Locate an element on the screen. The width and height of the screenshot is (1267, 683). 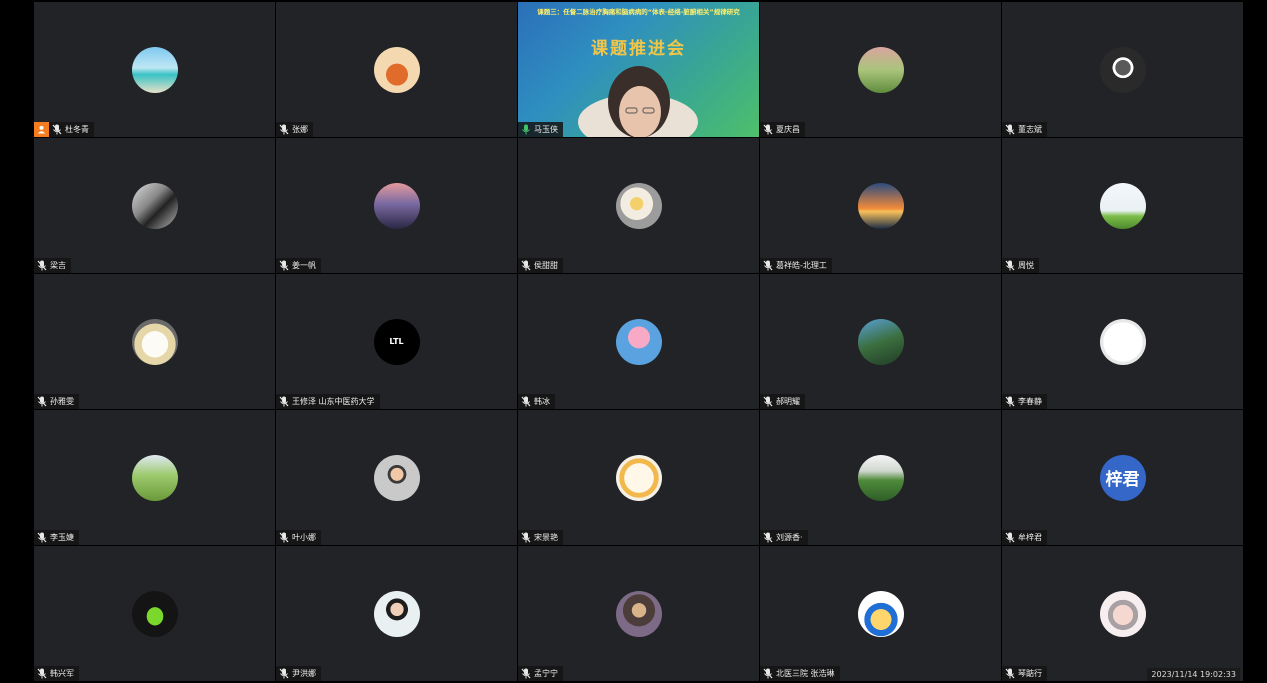
participant-tile: 韩冰 is located at coordinates (638, 341).